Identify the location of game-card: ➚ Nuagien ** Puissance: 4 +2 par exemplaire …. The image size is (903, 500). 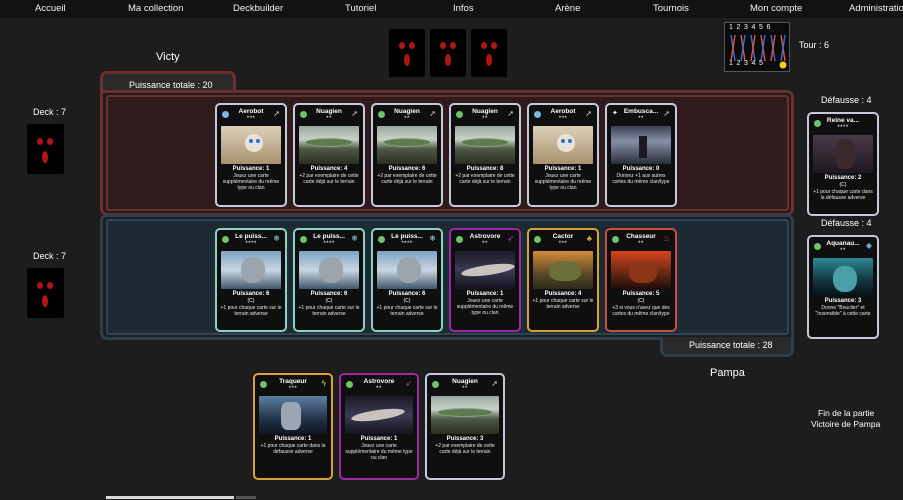
(329, 155).